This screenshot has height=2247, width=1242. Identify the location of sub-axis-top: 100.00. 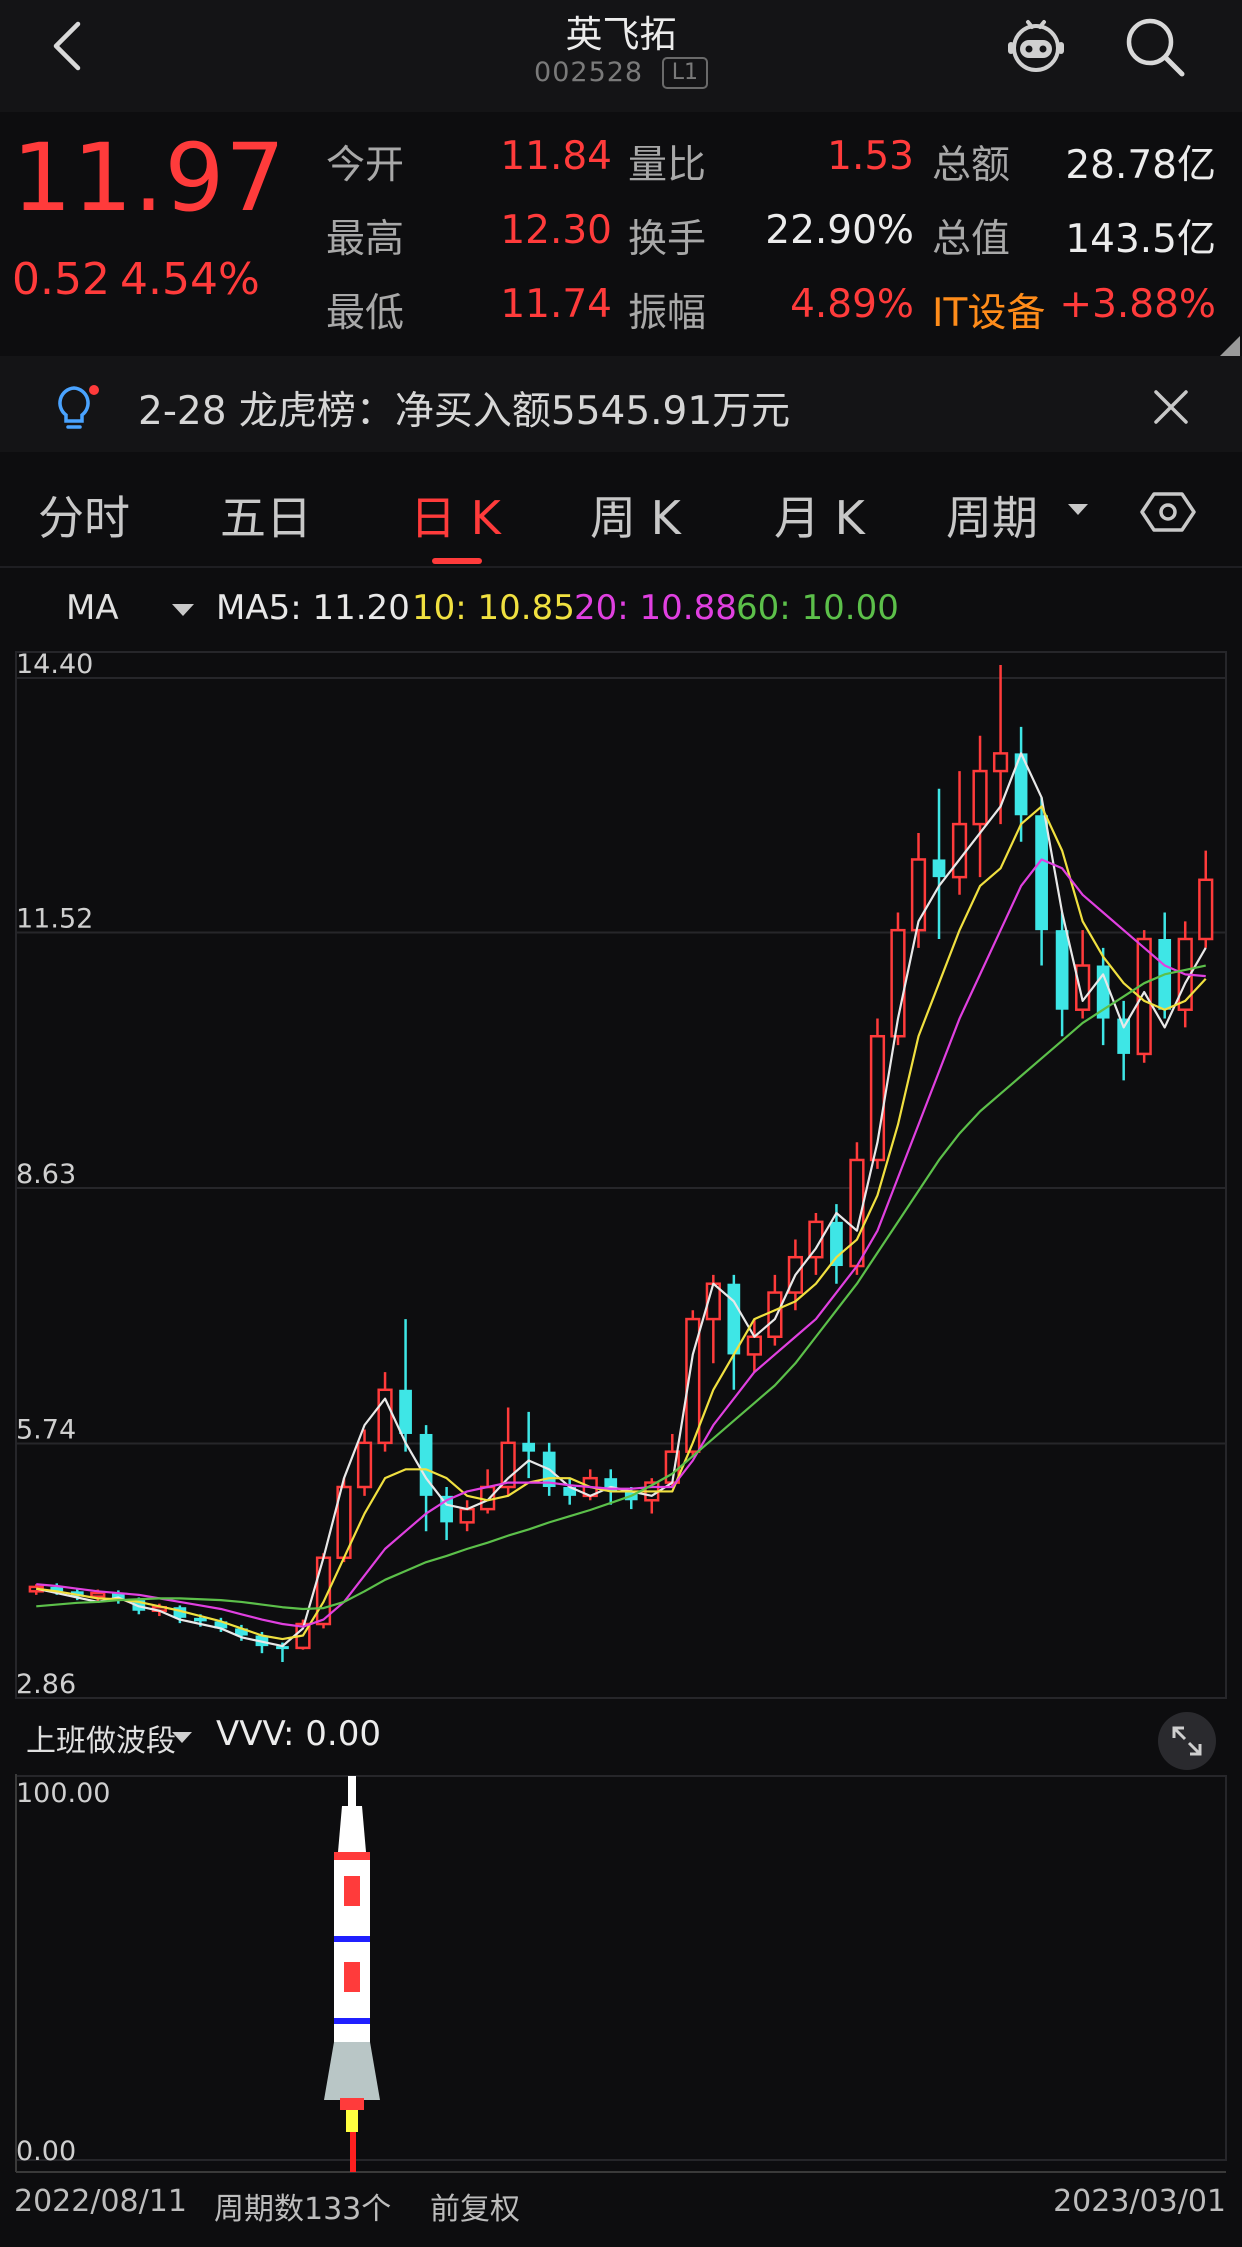
(63, 1793).